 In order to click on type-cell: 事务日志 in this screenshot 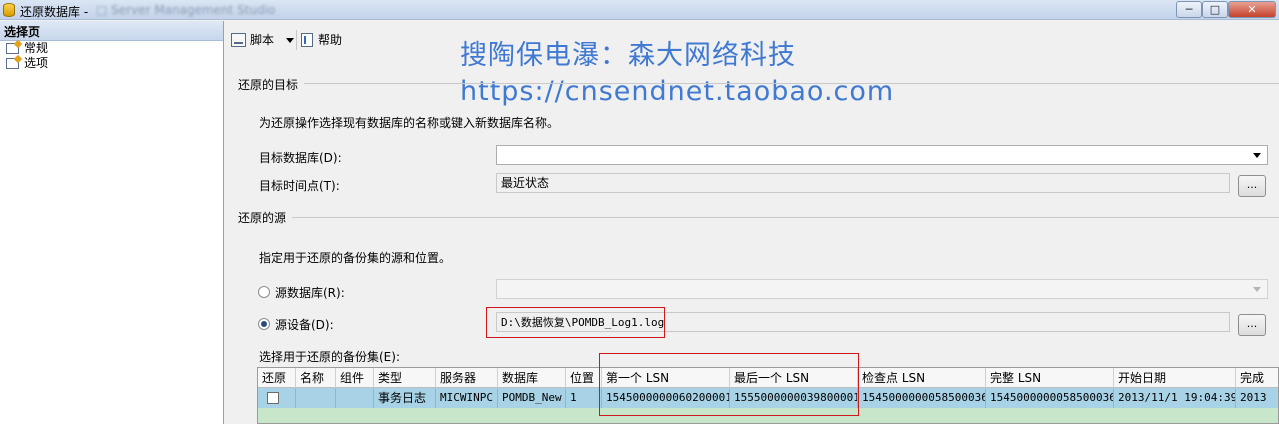, I will do `click(405, 398)`.